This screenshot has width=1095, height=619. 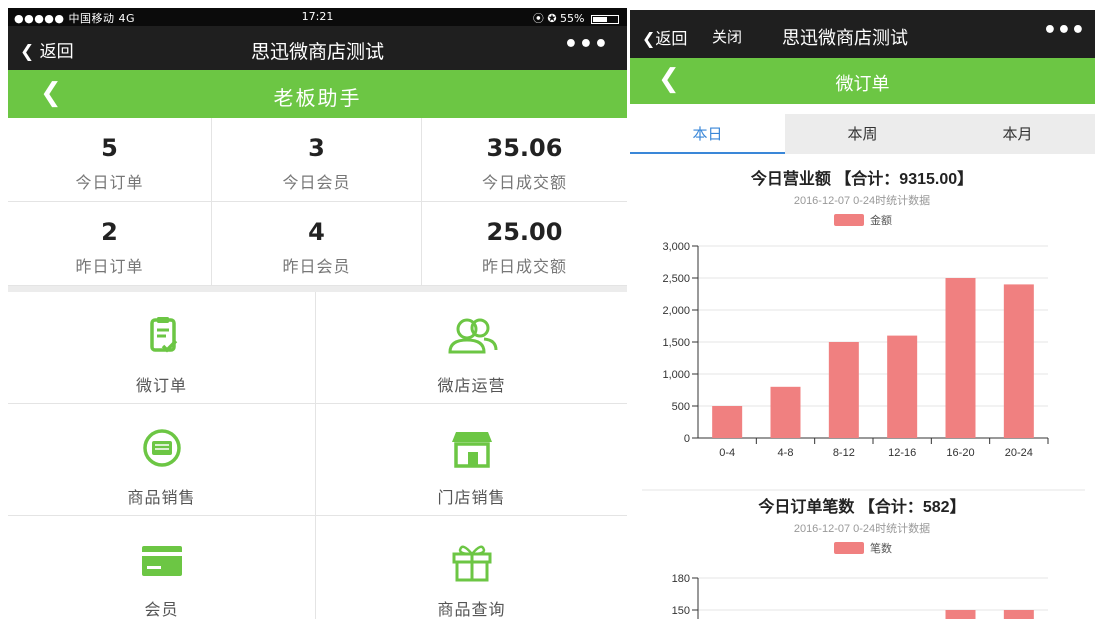 I want to click on tab-today: 本日, so click(x=707, y=134).